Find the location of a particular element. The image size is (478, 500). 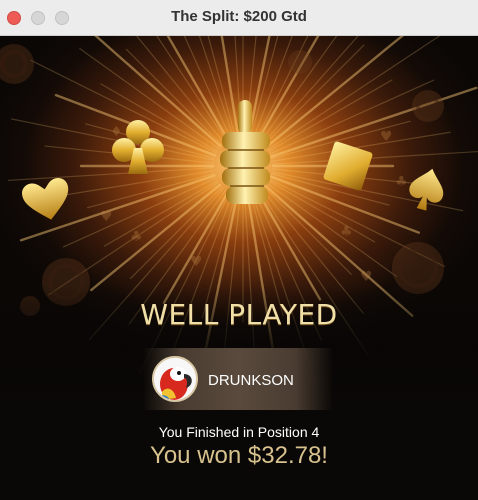

thumbs-up-icon is located at coordinates (245, 152).